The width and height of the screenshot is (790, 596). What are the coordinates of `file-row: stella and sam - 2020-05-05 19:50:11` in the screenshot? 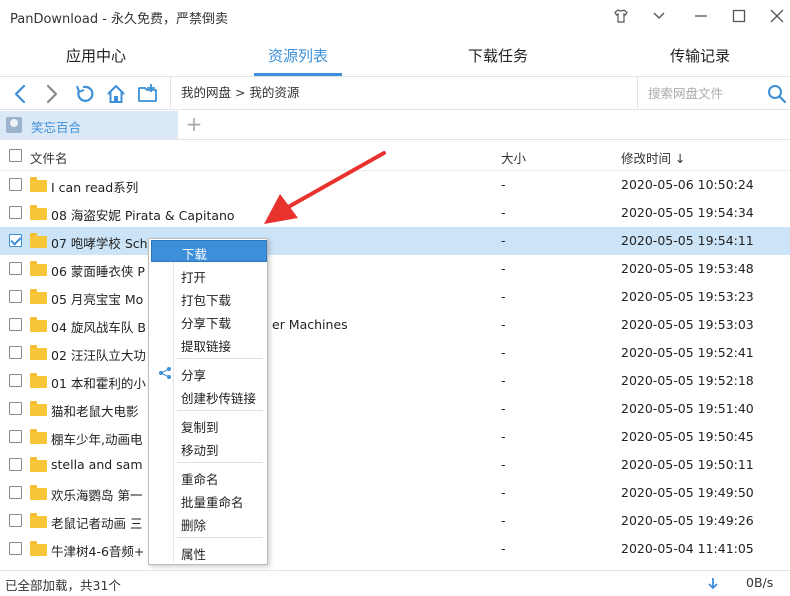 It's located at (395, 465).